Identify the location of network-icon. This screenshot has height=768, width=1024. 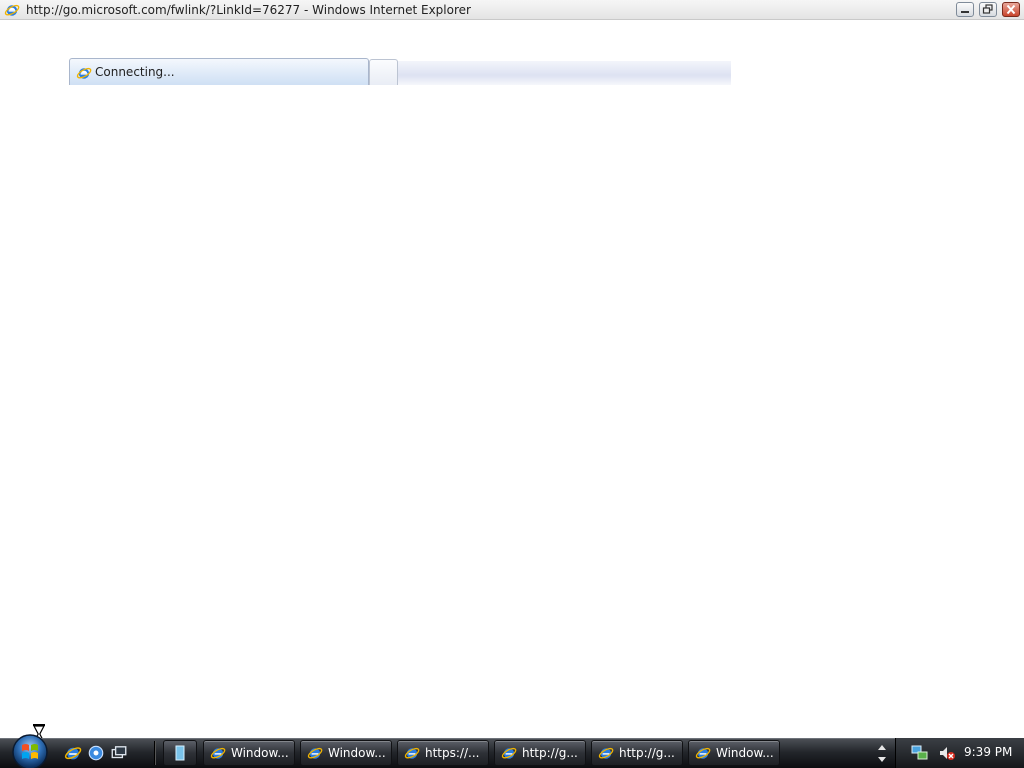
(920, 753).